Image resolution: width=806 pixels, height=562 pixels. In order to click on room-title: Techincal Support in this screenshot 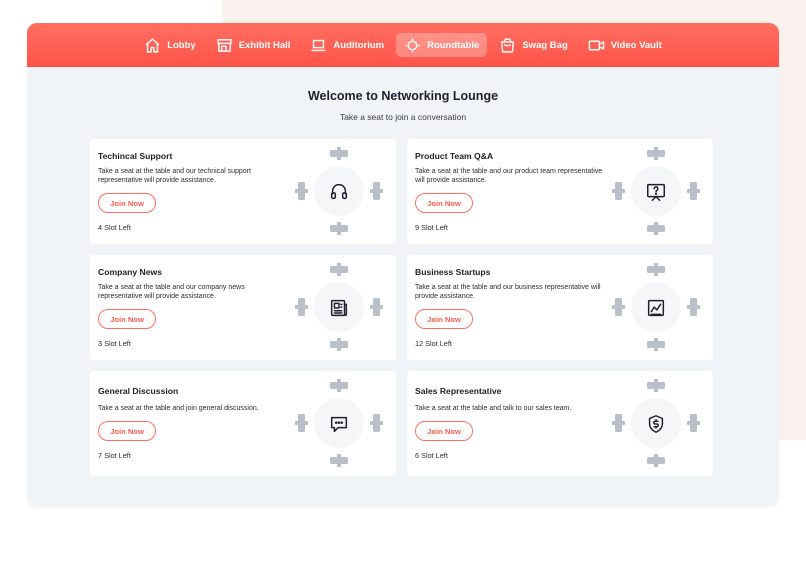, I will do `click(135, 156)`.